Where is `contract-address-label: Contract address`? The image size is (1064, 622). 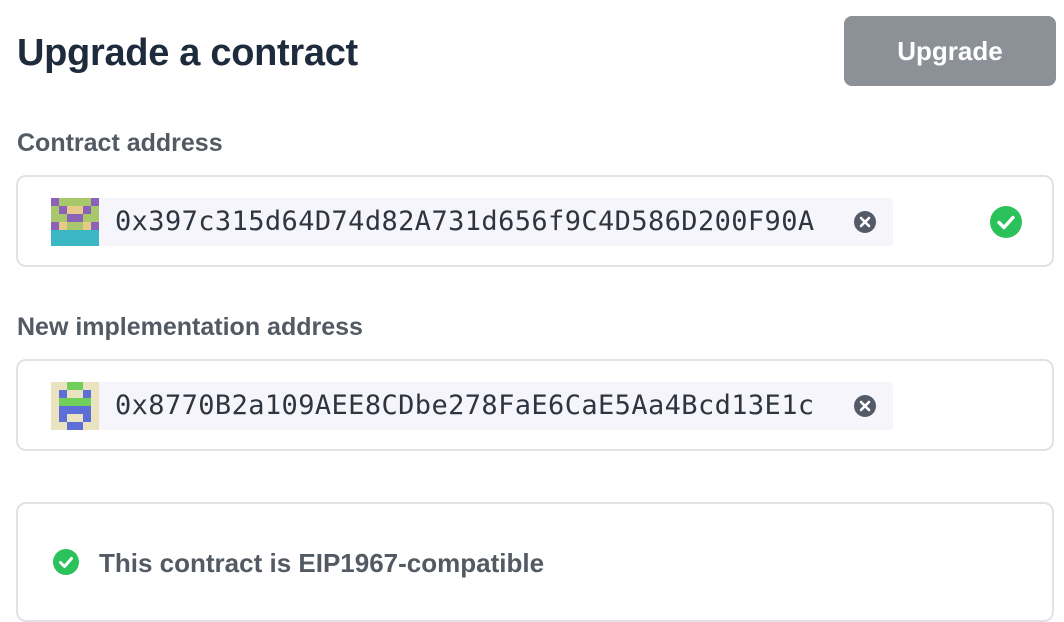 contract-address-label: Contract address is located at coordinates (120, 143).